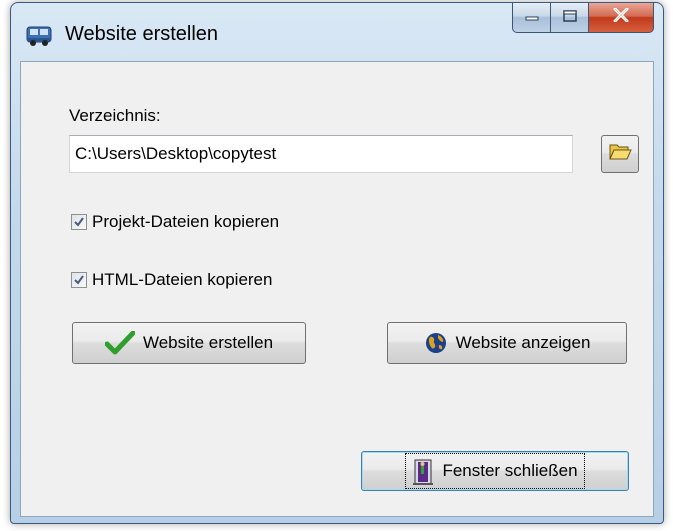 The width and height of the screenshot is (673, 531). I want to click on maximize-icon, so click(569, 18).